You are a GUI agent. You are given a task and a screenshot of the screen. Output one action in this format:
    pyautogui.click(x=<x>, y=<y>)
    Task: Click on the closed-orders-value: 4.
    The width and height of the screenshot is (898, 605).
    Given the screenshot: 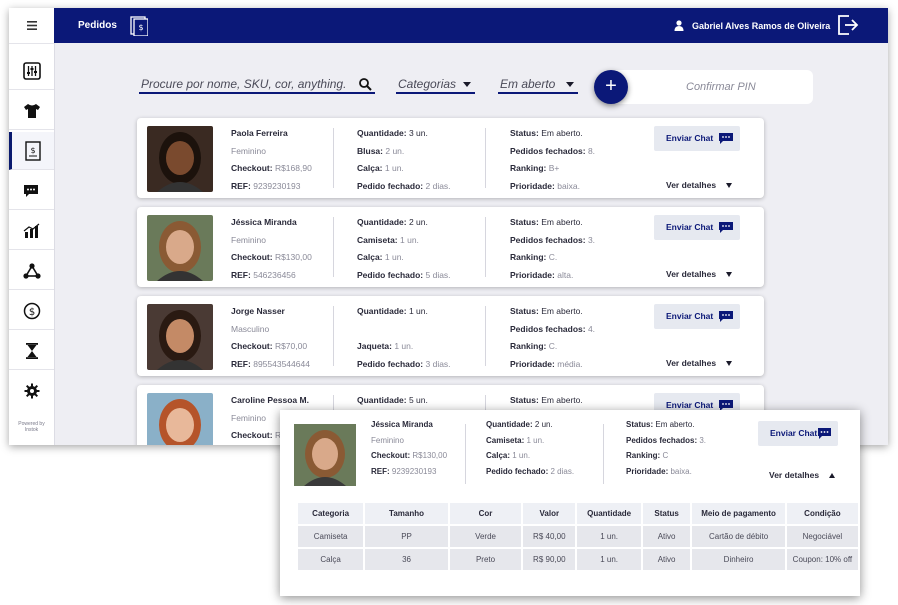 What is the action you would take?
    pyautogui.click(x=591, y=328)
    